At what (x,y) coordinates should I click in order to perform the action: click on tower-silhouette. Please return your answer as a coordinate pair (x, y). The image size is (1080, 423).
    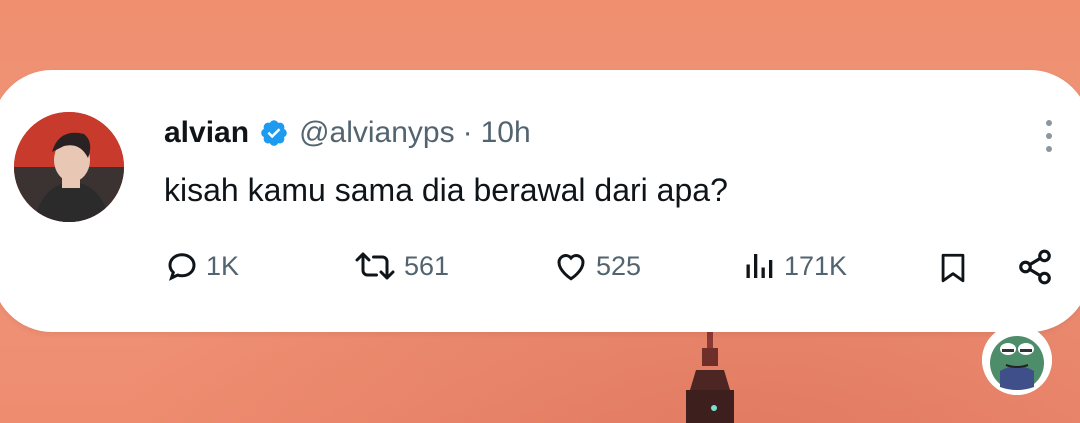
    Looking at the image, I should click on (710, 376).